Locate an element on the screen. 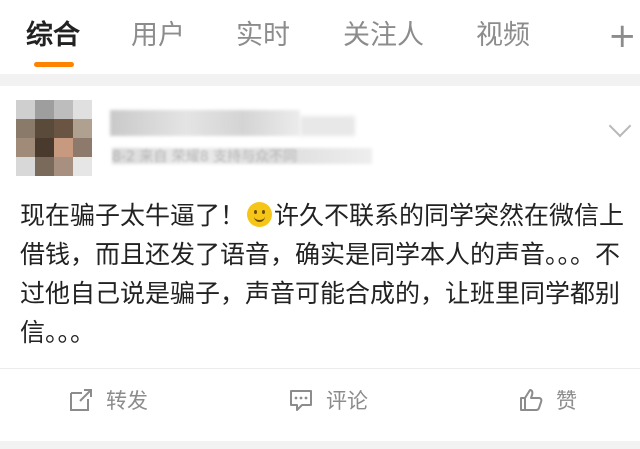 The width and height of the screenshot is (640, 449). username-blurred is located at coordinates (205, 123).